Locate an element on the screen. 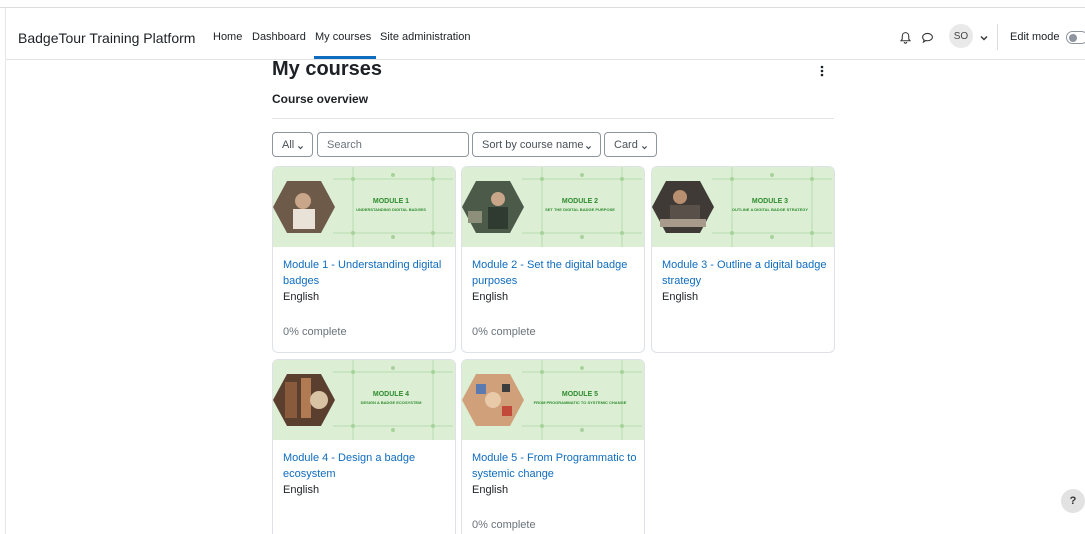  nav-my-courses: My courses is located at coordinates (343, 37).